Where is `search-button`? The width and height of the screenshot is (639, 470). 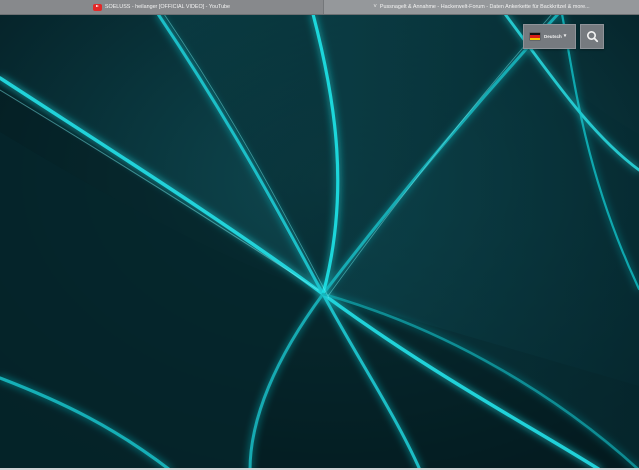 search-button is located at coordinates (592, 36).